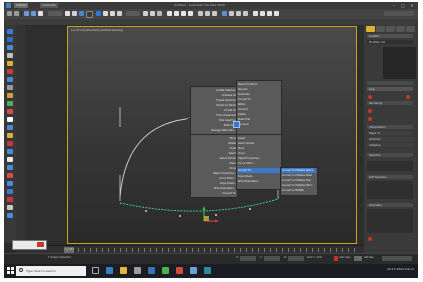 This screenshot has width=423, height=282. Describe the element at coordinates (390, 83) in the screenshot. I see `stack-controls` at that location.